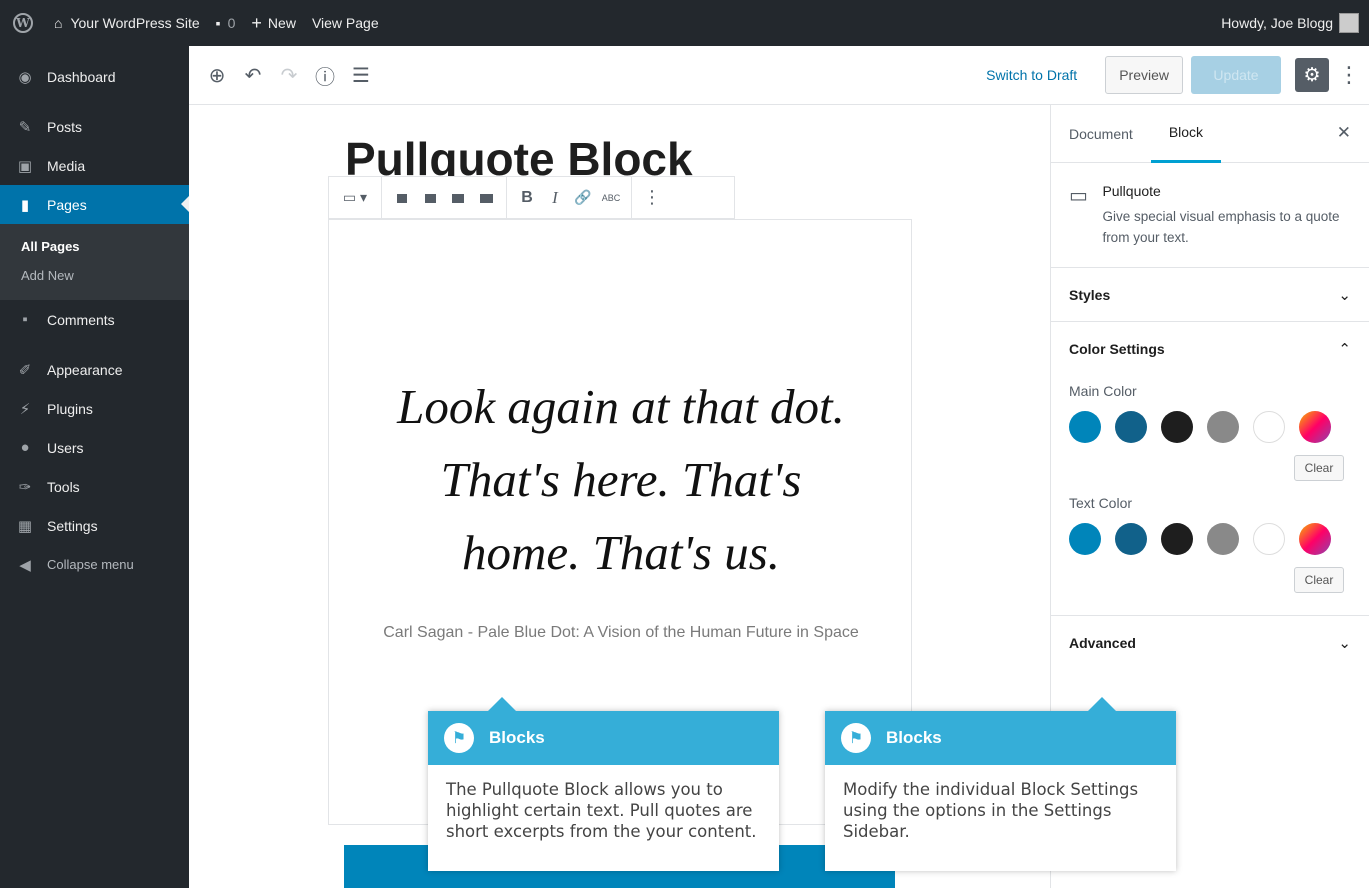  What do you see at coordinates (226, 23) in the screenshot?
I see `comments-link: ▪ 0` at bounding box center [226, 23].